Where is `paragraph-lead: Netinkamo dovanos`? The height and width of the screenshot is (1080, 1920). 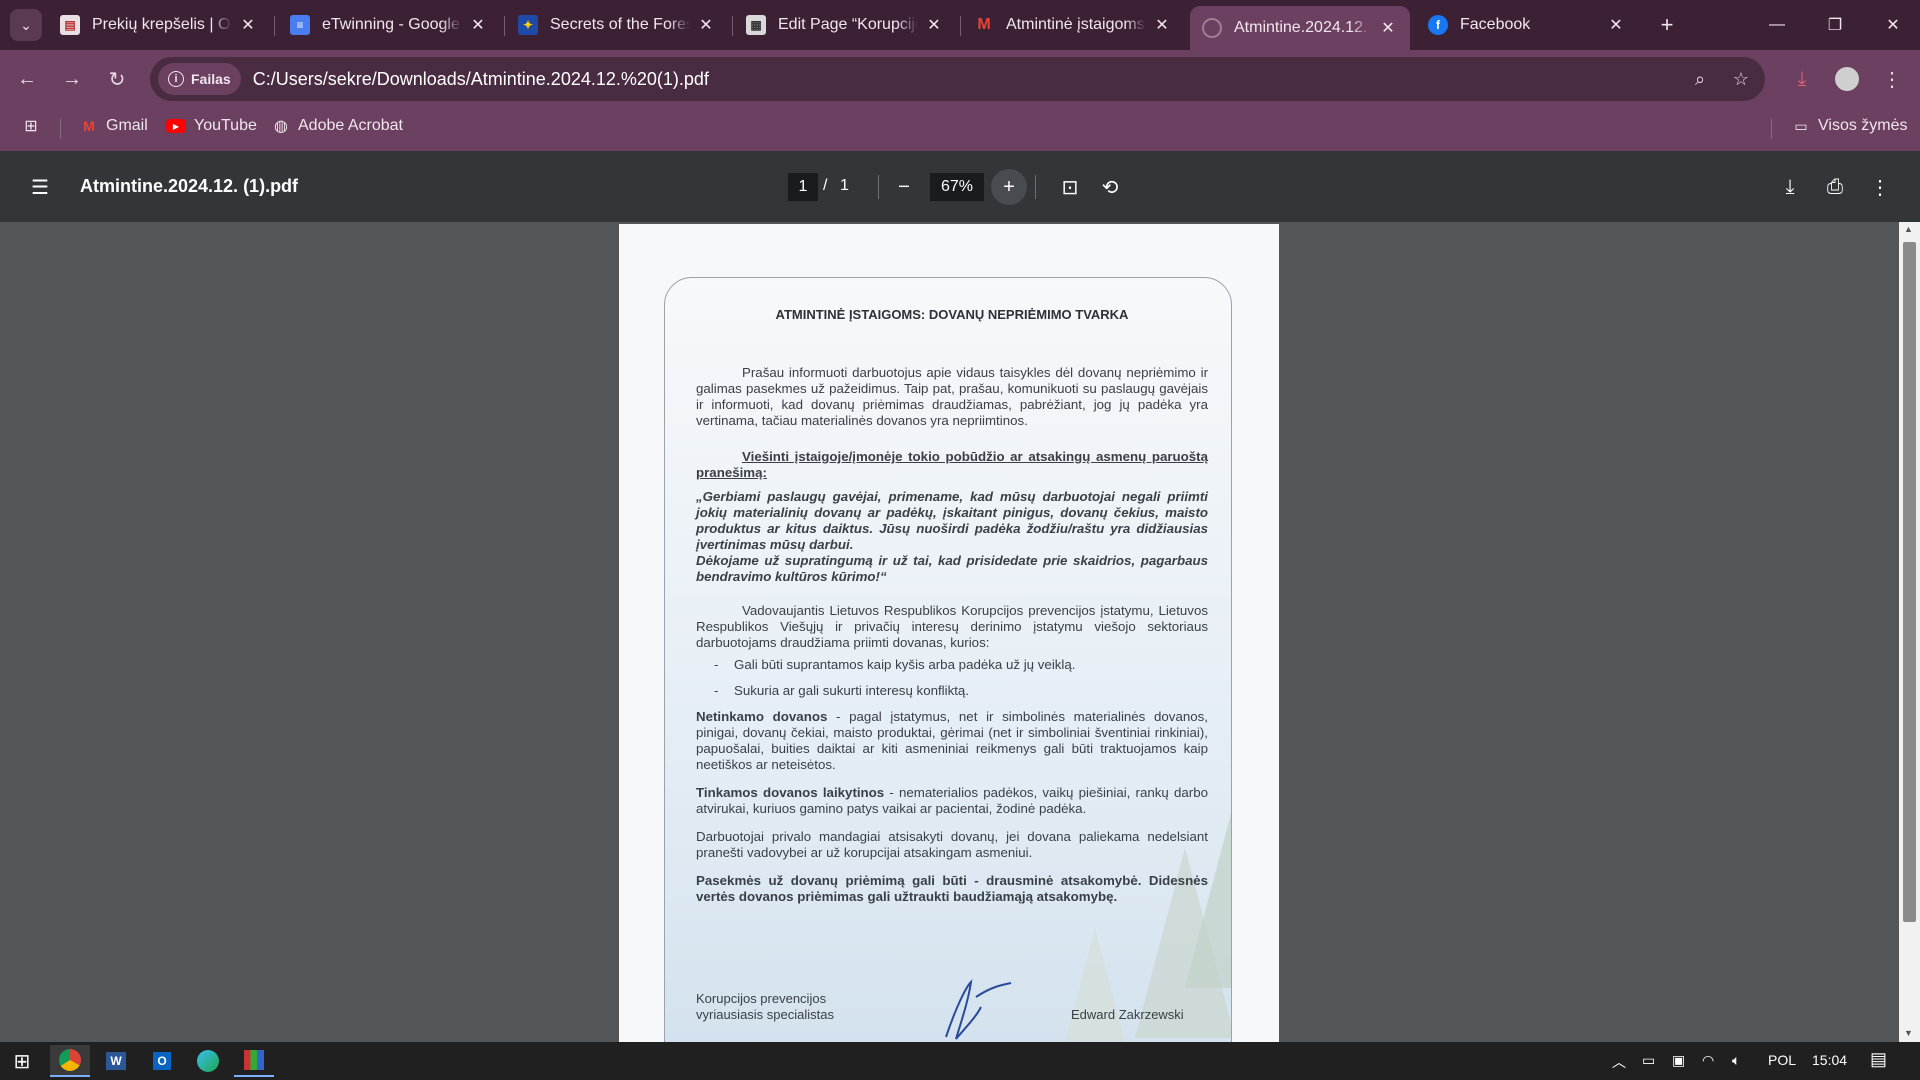
paragraph-lead: Netinkamo dovanos is located at coordinates (762, 716).